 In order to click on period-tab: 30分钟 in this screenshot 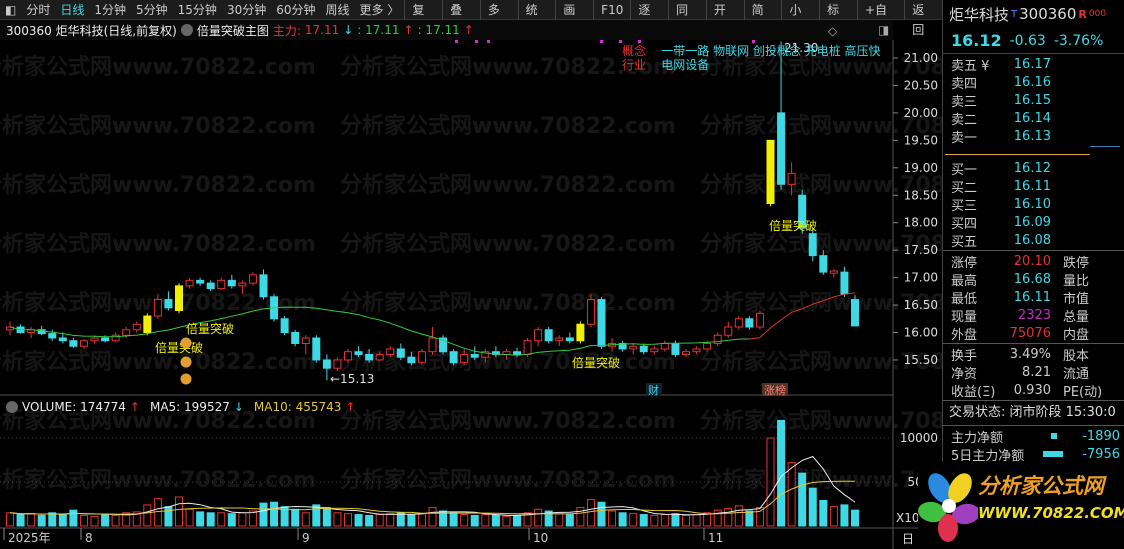, I will do `click(246, 9)`.